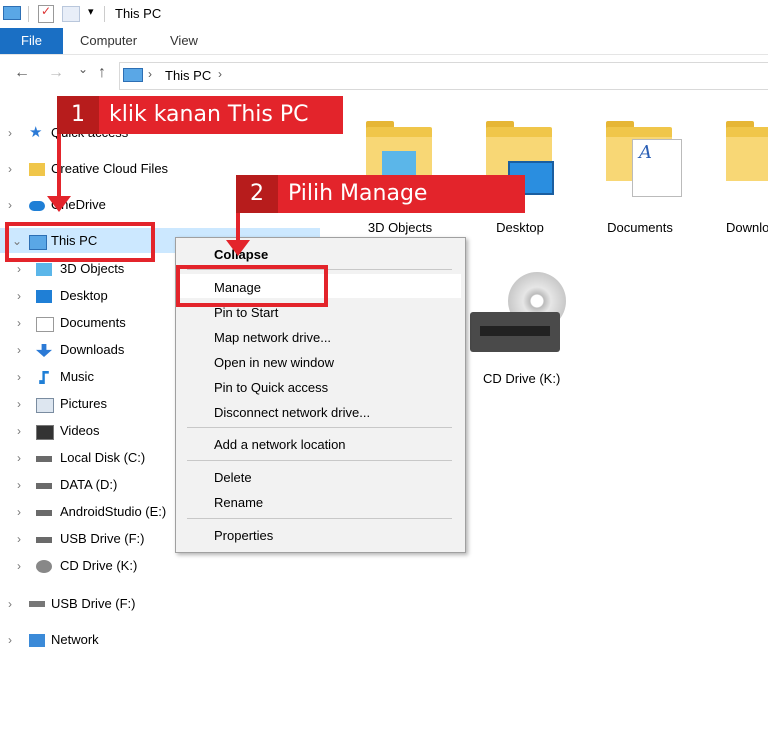  What do you see at coordinates (271, 387) in the screenshot?
I see `menu-item-pin-quick-access: Pin to Quick access` at bounding box center [271, 387].